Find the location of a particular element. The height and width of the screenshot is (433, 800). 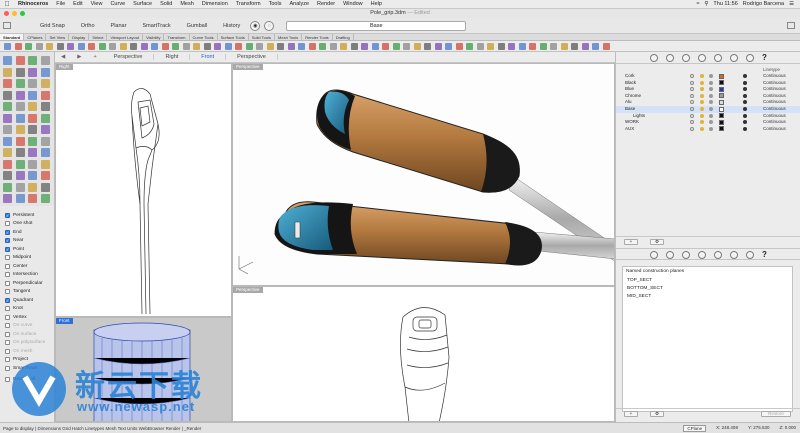

layer-visible-icon: ◉ is located at coordinates (255, 25).